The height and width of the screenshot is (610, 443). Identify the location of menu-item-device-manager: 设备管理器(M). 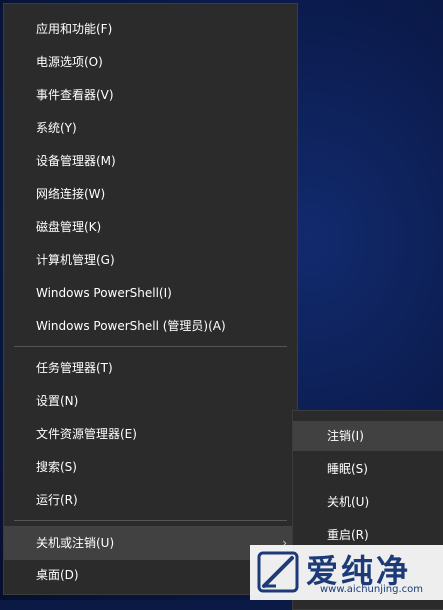
(150, 161).